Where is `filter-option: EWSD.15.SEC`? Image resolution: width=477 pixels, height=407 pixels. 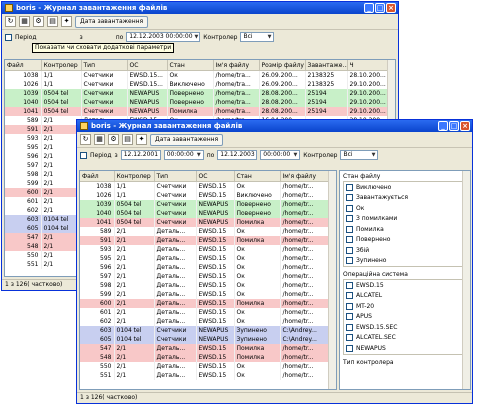
filter-option: EWSD.15.SEC is located at coordinates (405, 327).